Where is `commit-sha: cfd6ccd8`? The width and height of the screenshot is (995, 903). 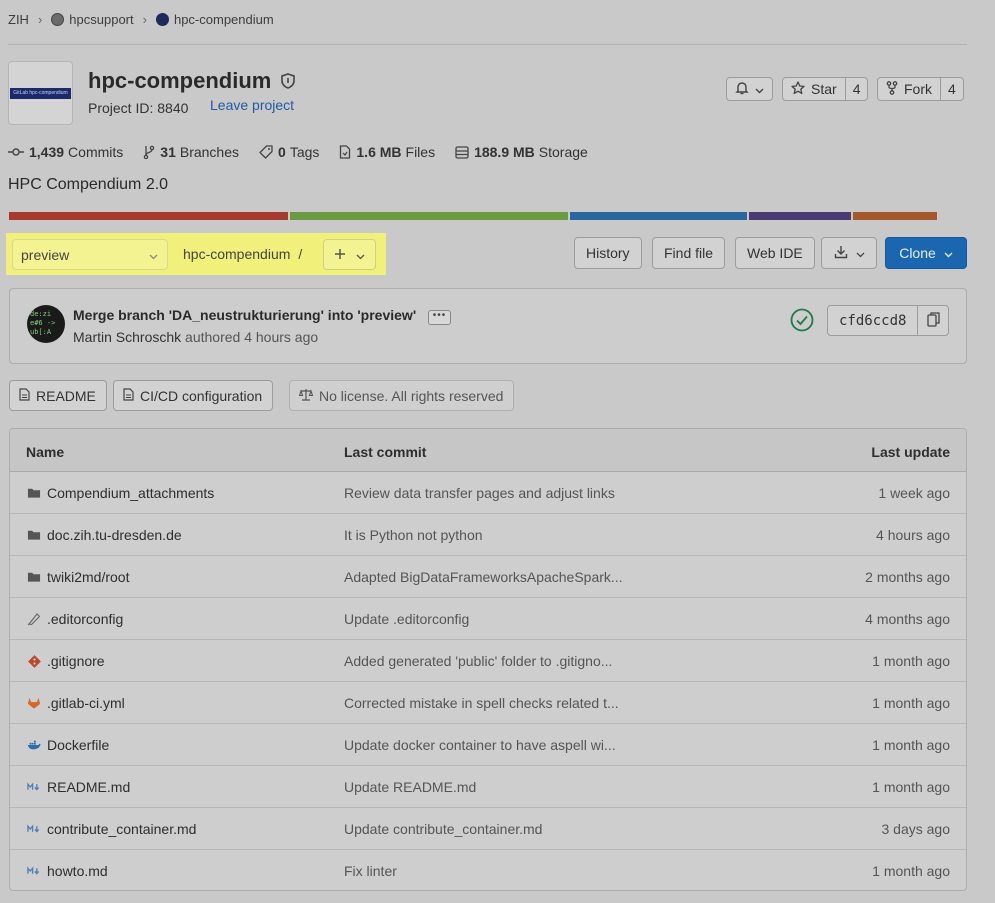
commit-sha: cfd6ccd8 is located at coordinates (872, 320).